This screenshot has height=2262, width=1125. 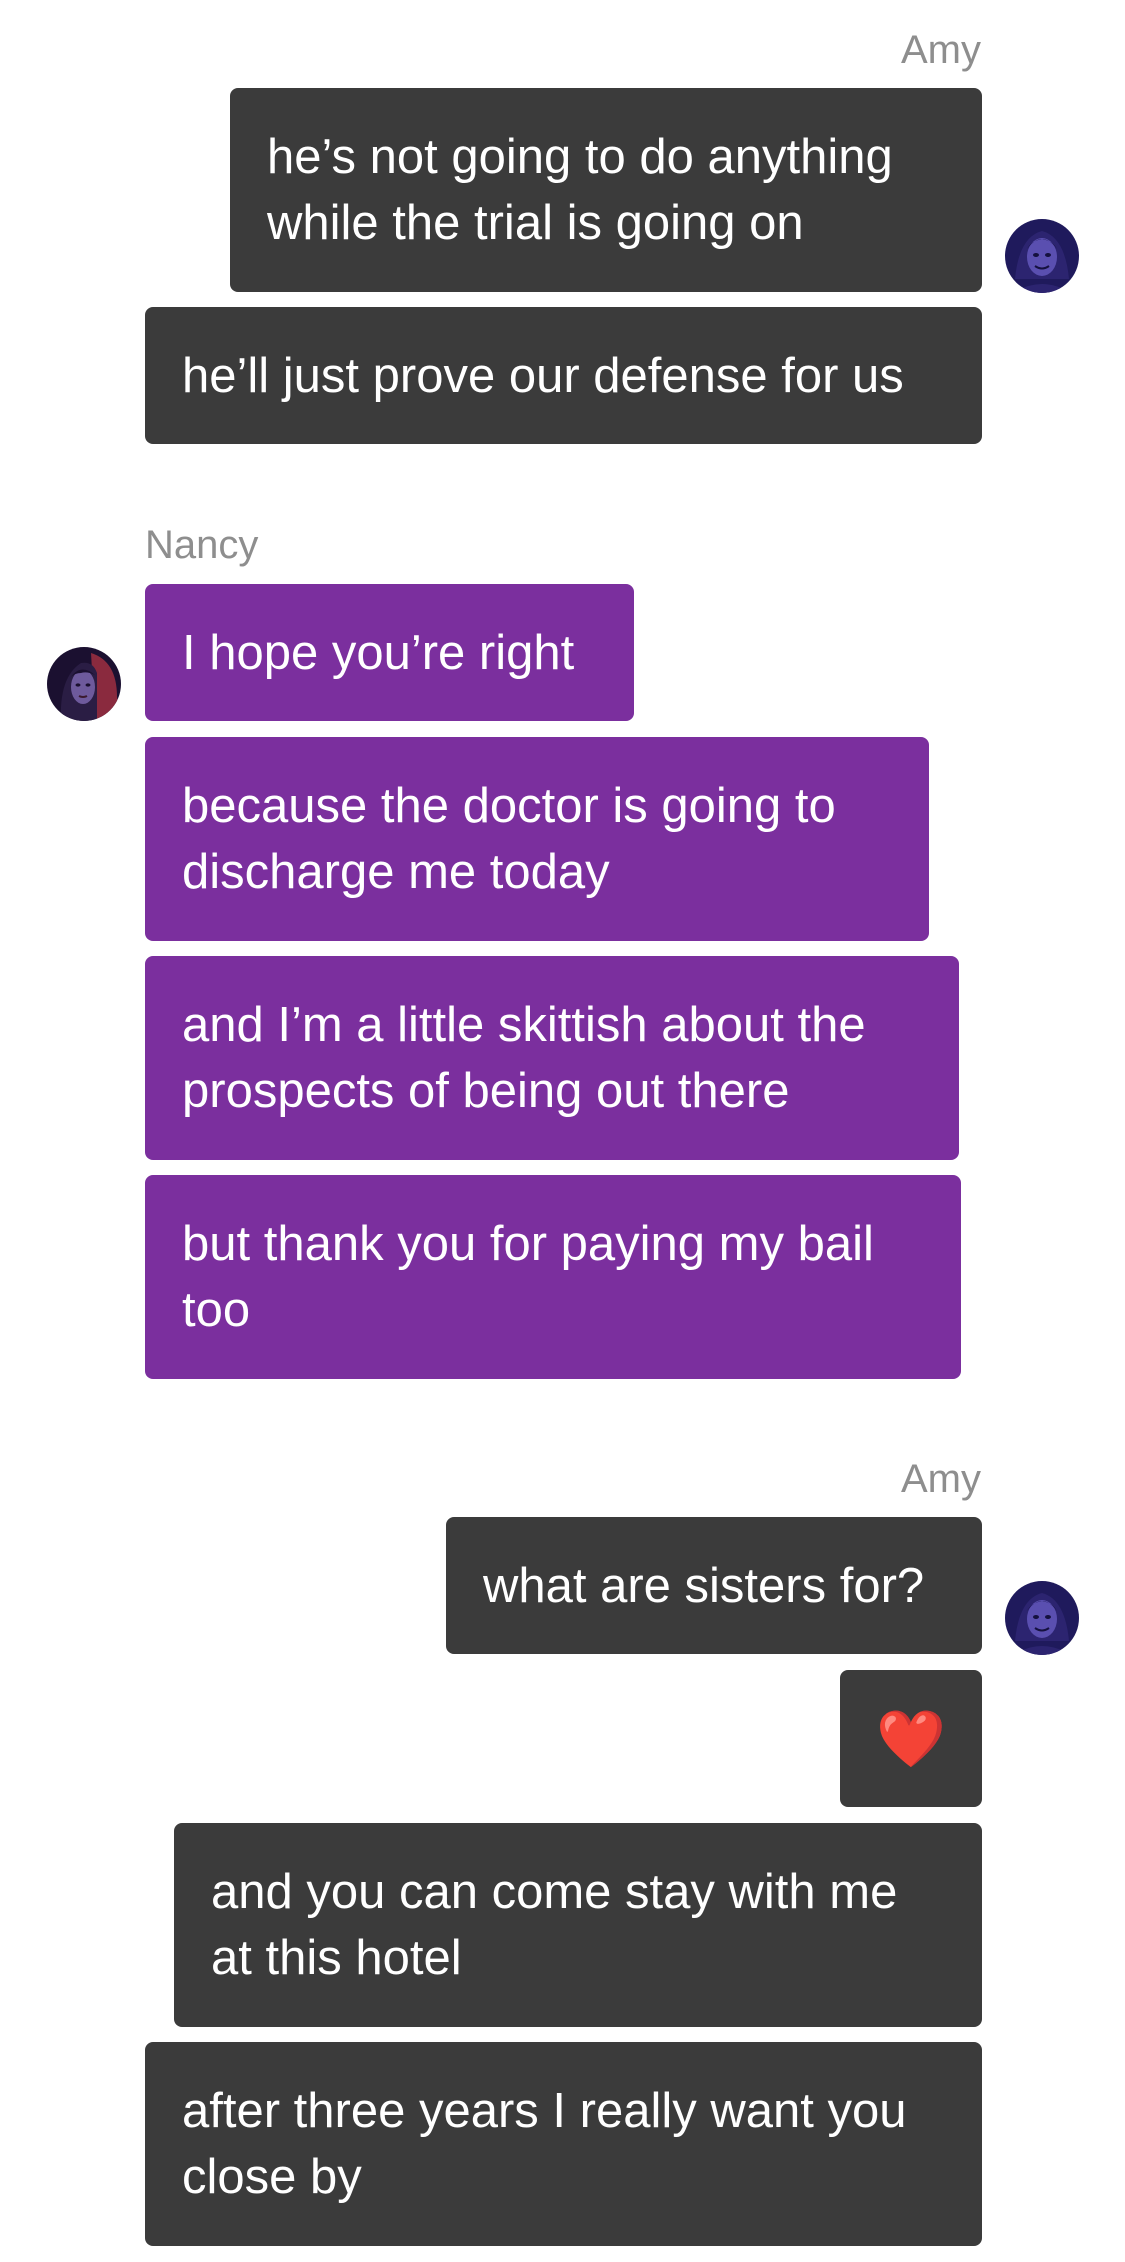 I want to click on sender-name-nancy: Nancy, so click(x=202, y=545).